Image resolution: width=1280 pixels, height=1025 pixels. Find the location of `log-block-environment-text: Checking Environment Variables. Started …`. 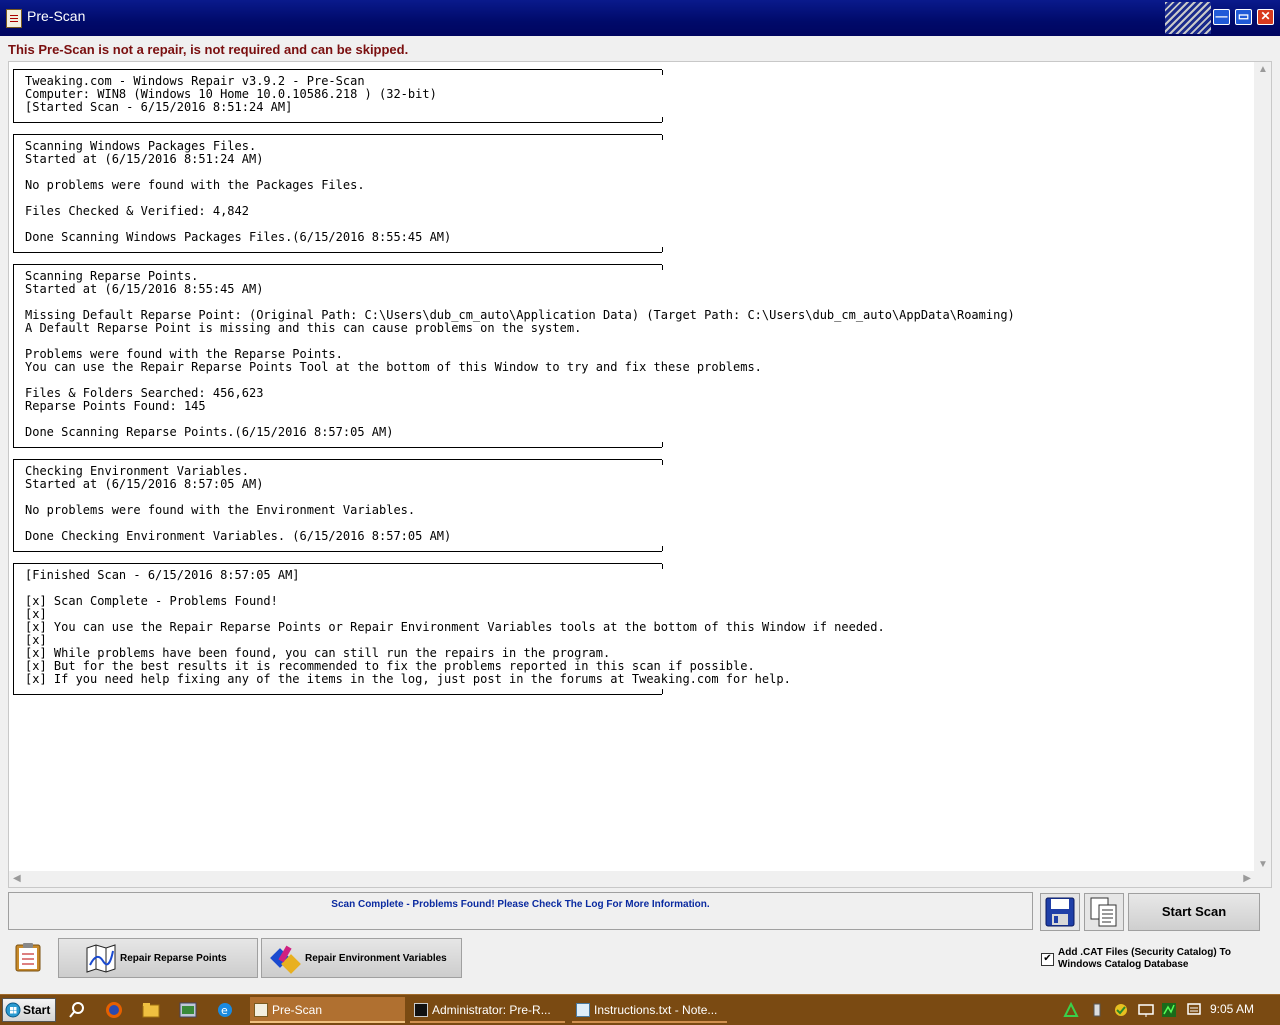

log-block-environment-text: Checking Environment Variables. Started … is located at coordinates (238, 503).